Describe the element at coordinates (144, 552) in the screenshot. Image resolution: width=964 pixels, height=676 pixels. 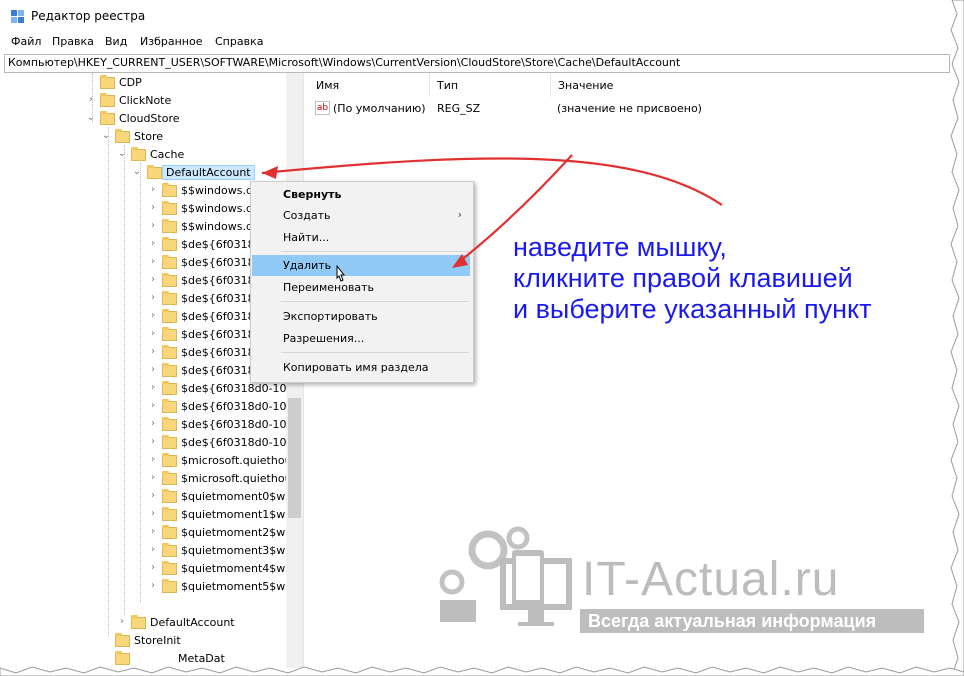
I see `tree-item-subkey: › $quietmoment3$wi` at that location.